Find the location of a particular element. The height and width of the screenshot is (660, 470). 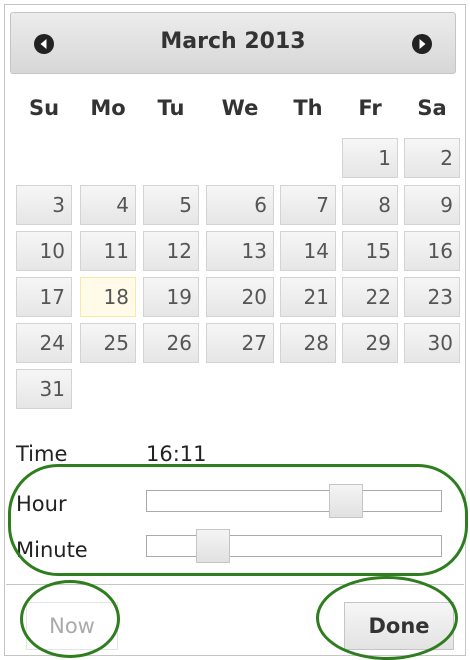

hour-slider-handle is located at coordinates (346, 501).